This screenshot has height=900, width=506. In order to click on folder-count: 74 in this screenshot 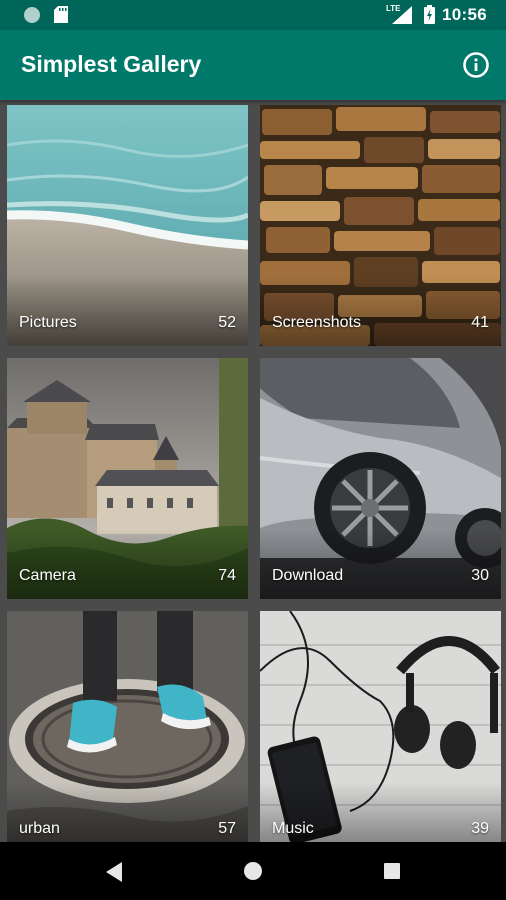, I will do `click(227, 575)`.